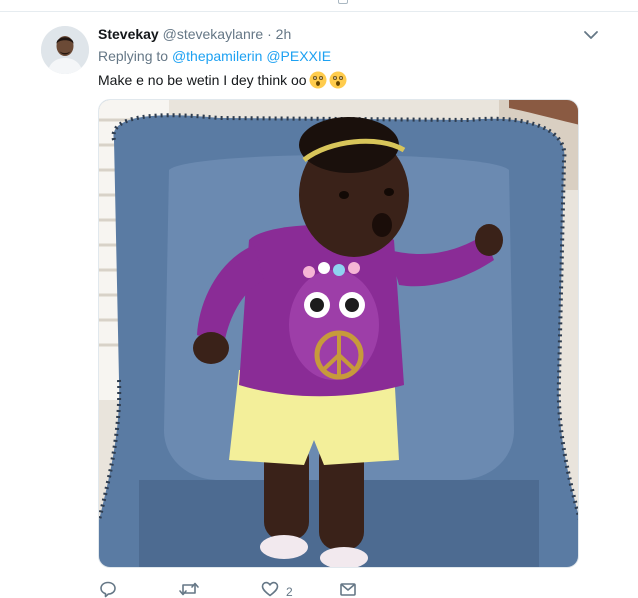  Describe the element at coordinates (348, 588) in the screenshot. I see `direct-message-icon` at that location.